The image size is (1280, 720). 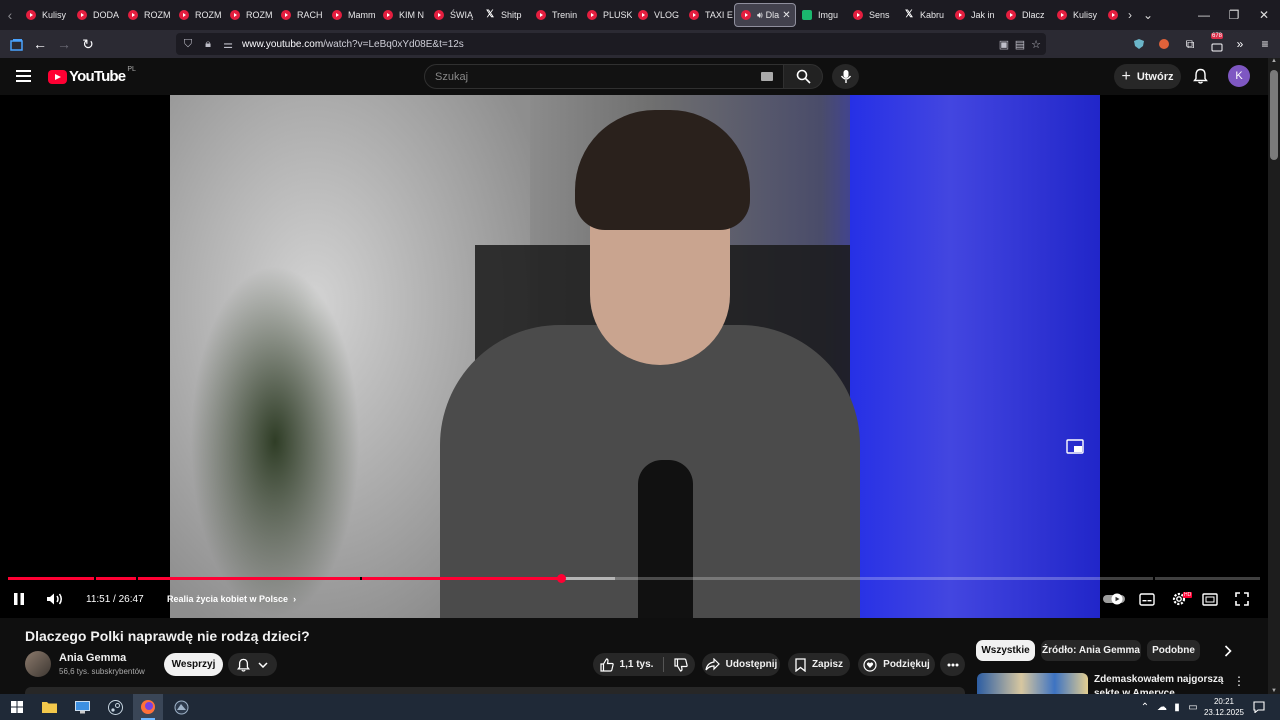 What do you see at coordinates (604, 76) in the screenshot?
I see `search-input: Szukaj` at bounding box center [604, 76].